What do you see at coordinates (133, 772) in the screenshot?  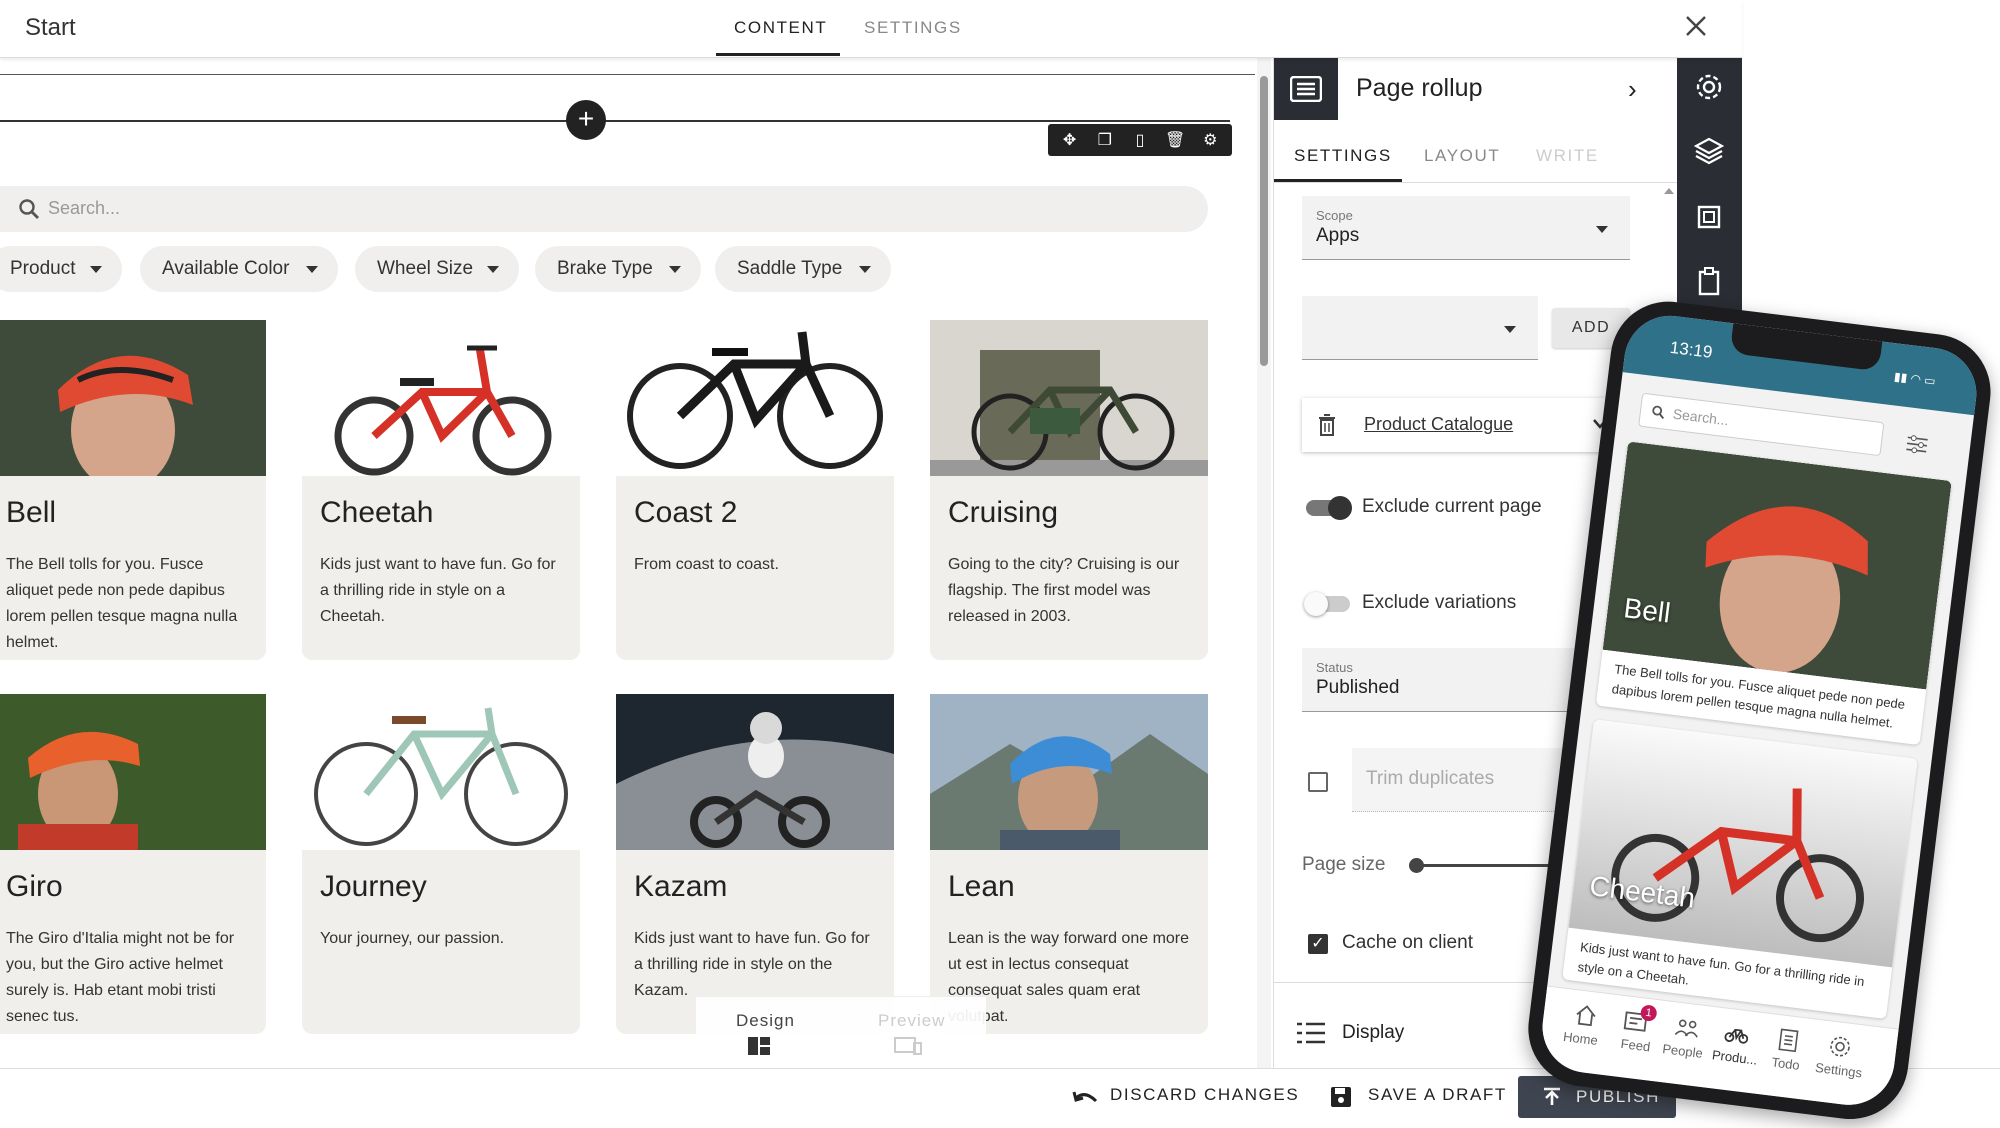 I see `product-image-orange-helmet-rider` at bounding box center [133, 772].